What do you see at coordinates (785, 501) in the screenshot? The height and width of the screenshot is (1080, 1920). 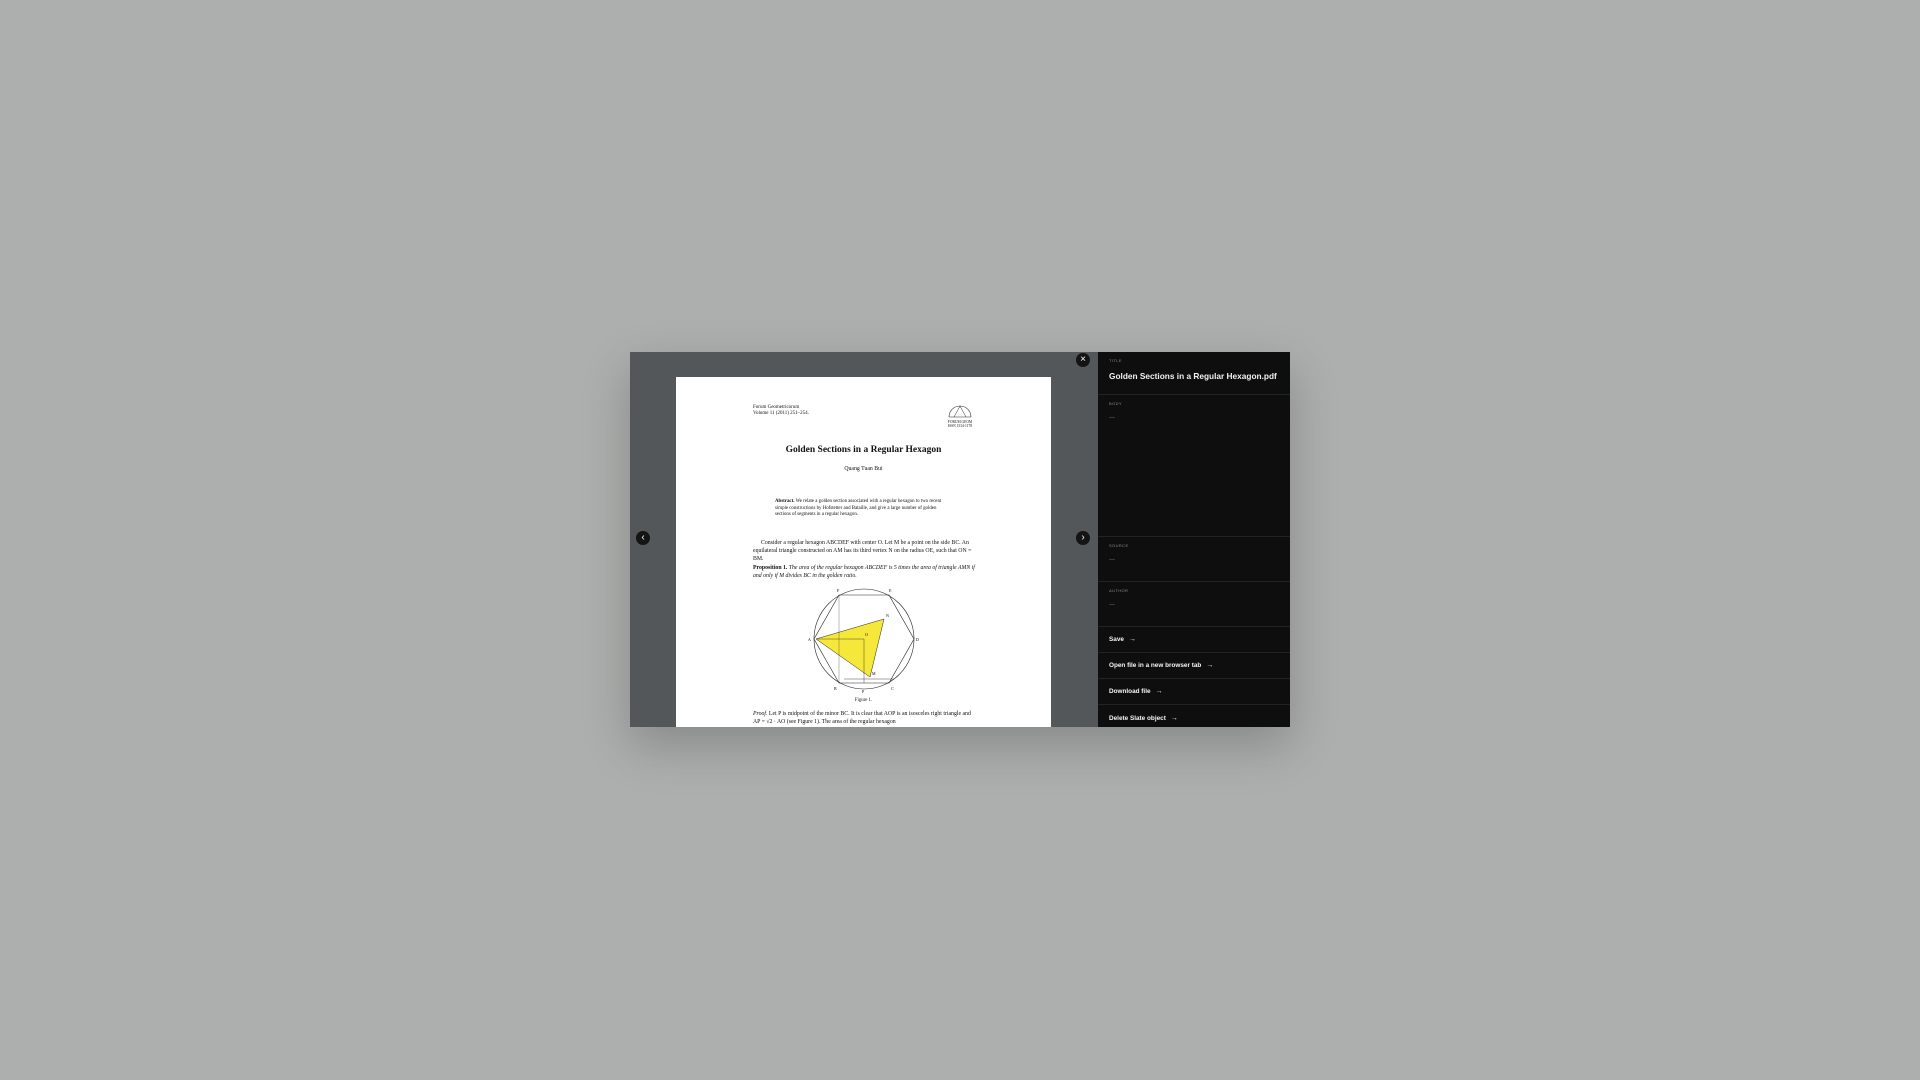 I see `abstract-label: Abstract.` at bounding box center [785, 501].